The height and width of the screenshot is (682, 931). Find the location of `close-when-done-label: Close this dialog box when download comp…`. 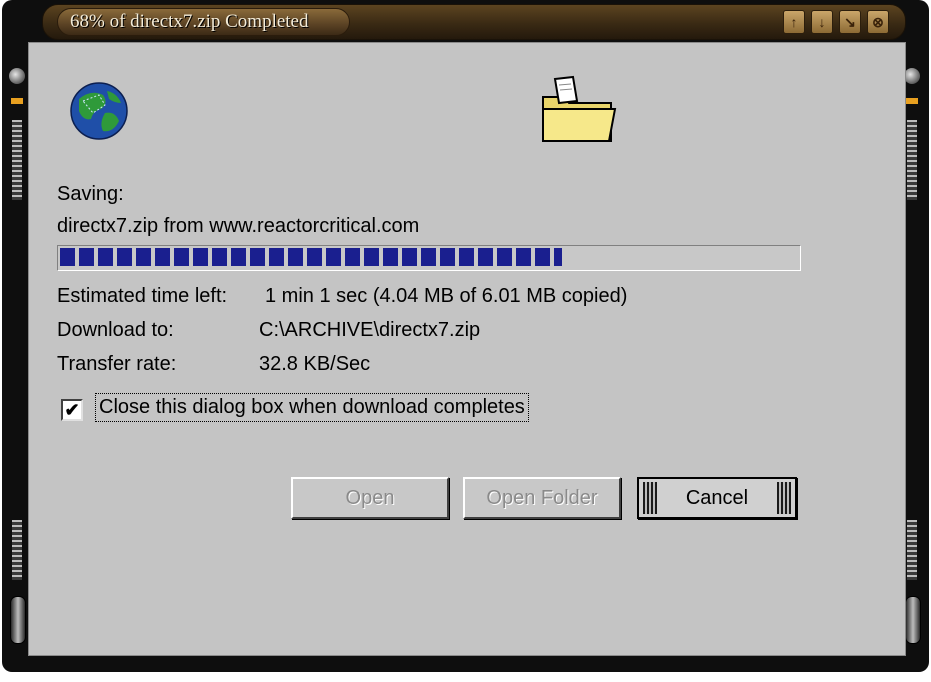

close-when-done-label: Close this dialog box when download comp… is located at coordinates (312, 407).